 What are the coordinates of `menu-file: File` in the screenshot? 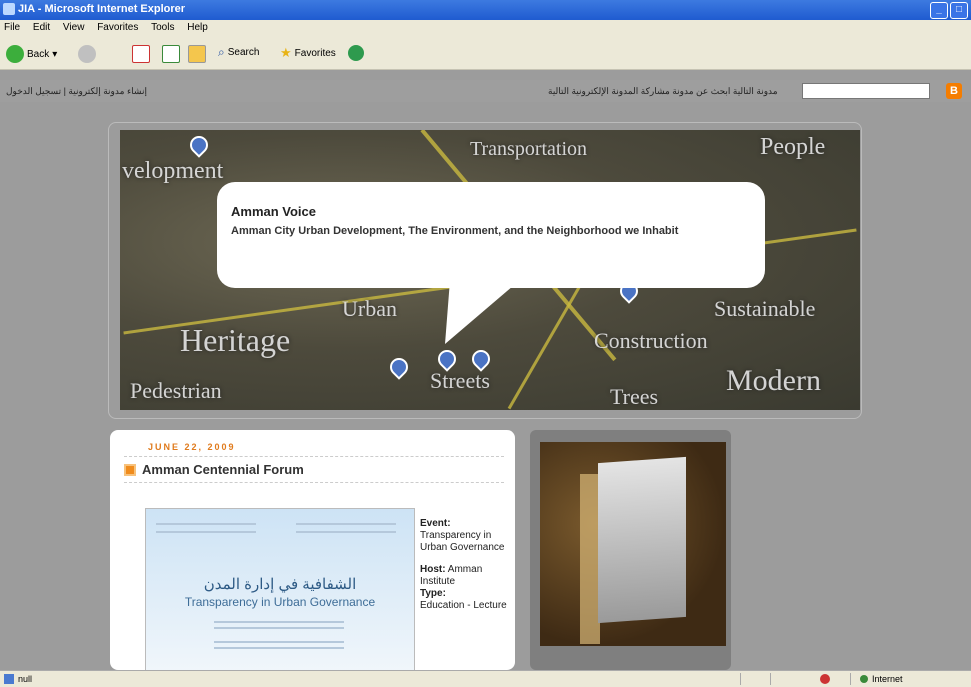 It's located at (12, 27).